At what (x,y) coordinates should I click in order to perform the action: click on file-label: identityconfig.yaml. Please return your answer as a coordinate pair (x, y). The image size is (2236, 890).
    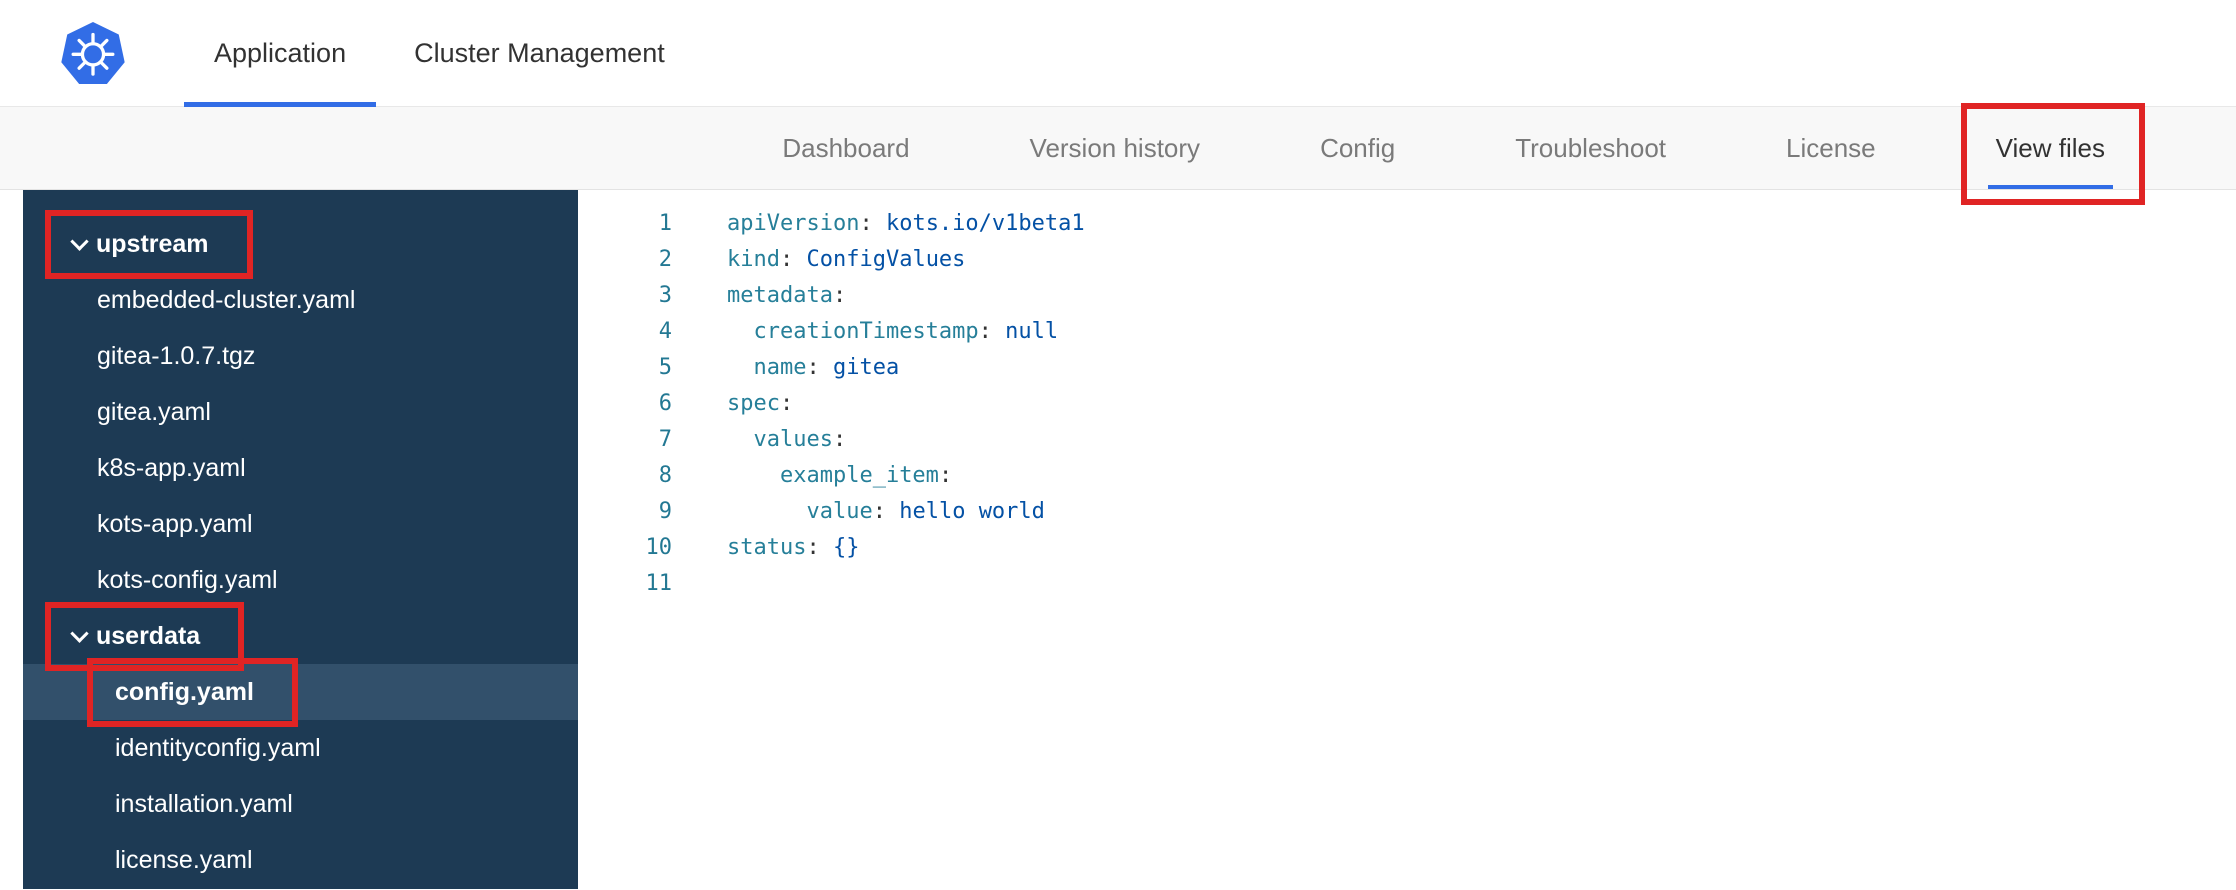
    Looking at the image, I should click on (218, 747).